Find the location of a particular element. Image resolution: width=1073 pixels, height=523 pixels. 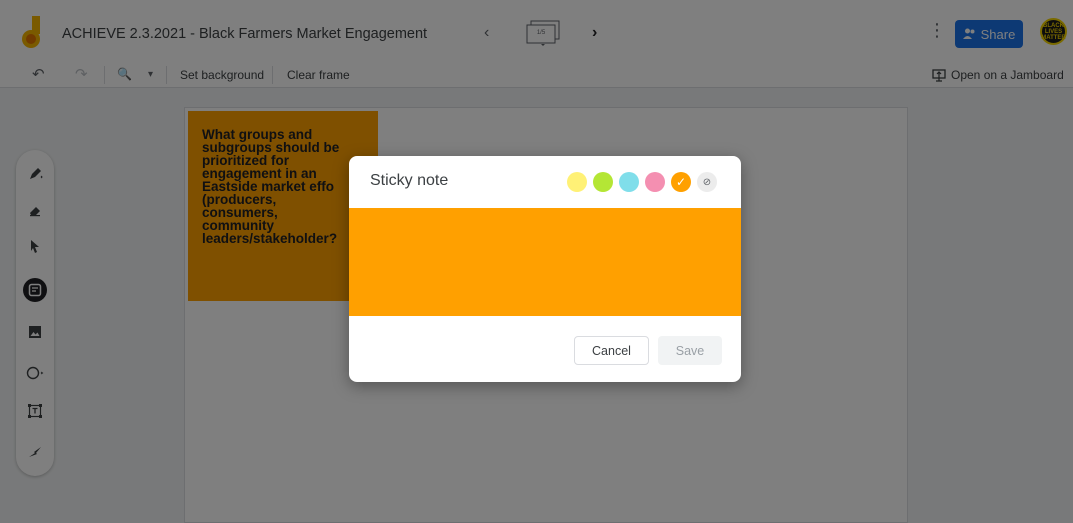

dialog-title: Sticky note is located at coordinates (409, 180).